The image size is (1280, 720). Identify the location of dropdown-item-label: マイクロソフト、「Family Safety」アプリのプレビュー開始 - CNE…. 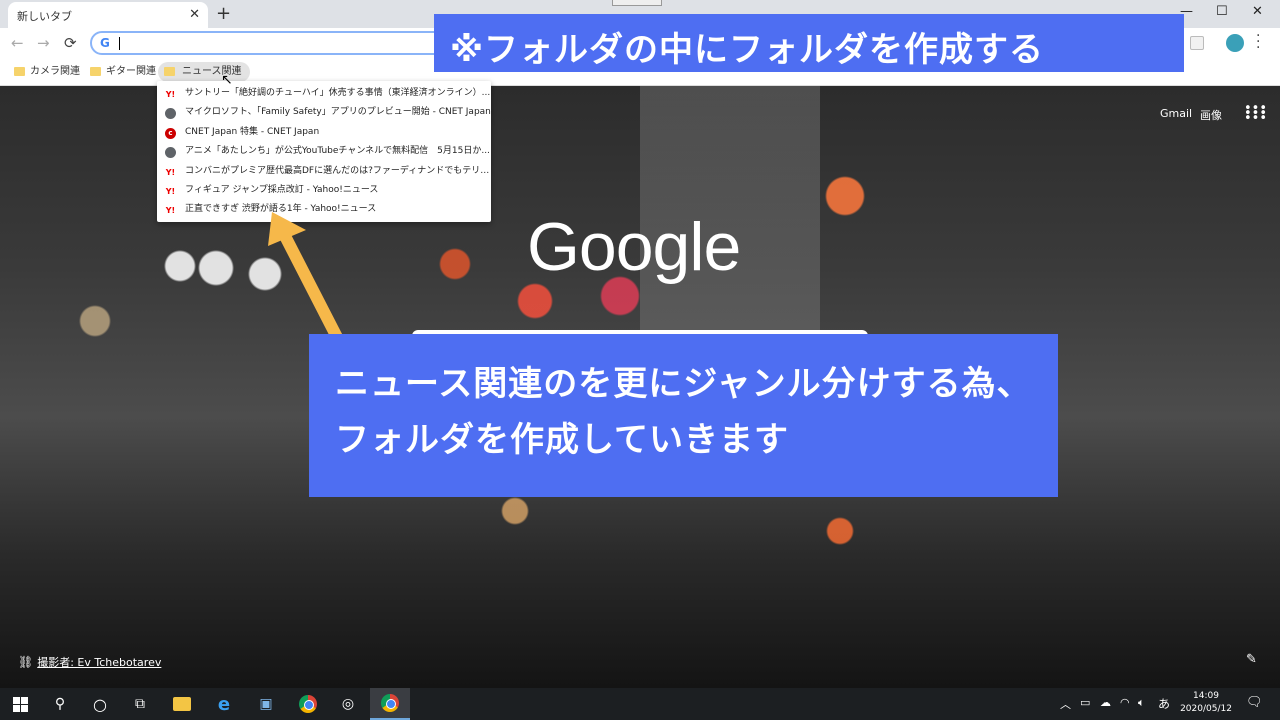
(338, 112).